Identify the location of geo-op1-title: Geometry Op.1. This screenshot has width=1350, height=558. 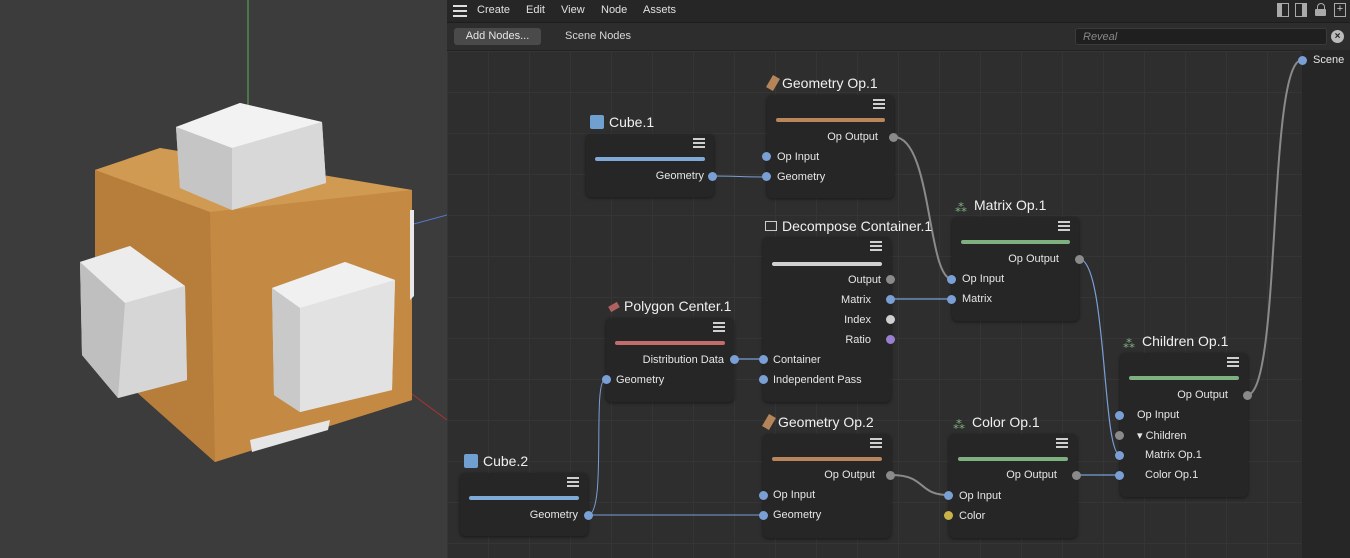
(822, 83).